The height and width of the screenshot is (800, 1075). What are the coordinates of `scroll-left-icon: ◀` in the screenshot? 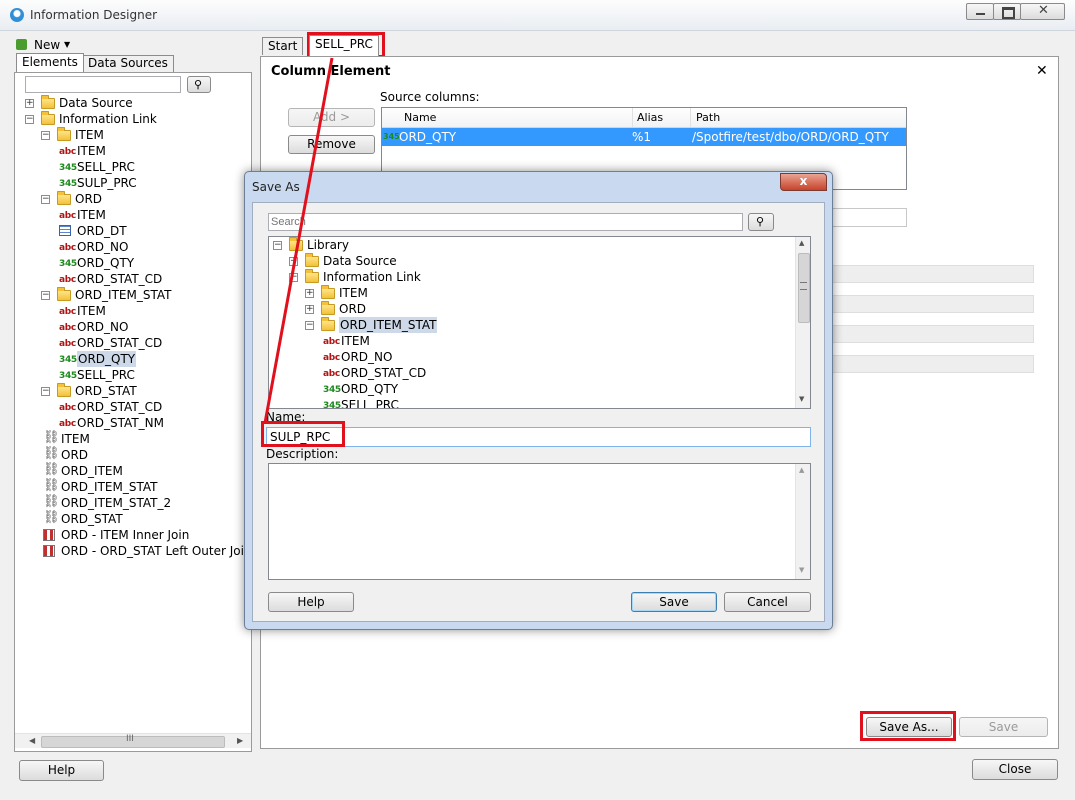 It's located at (32, 740).